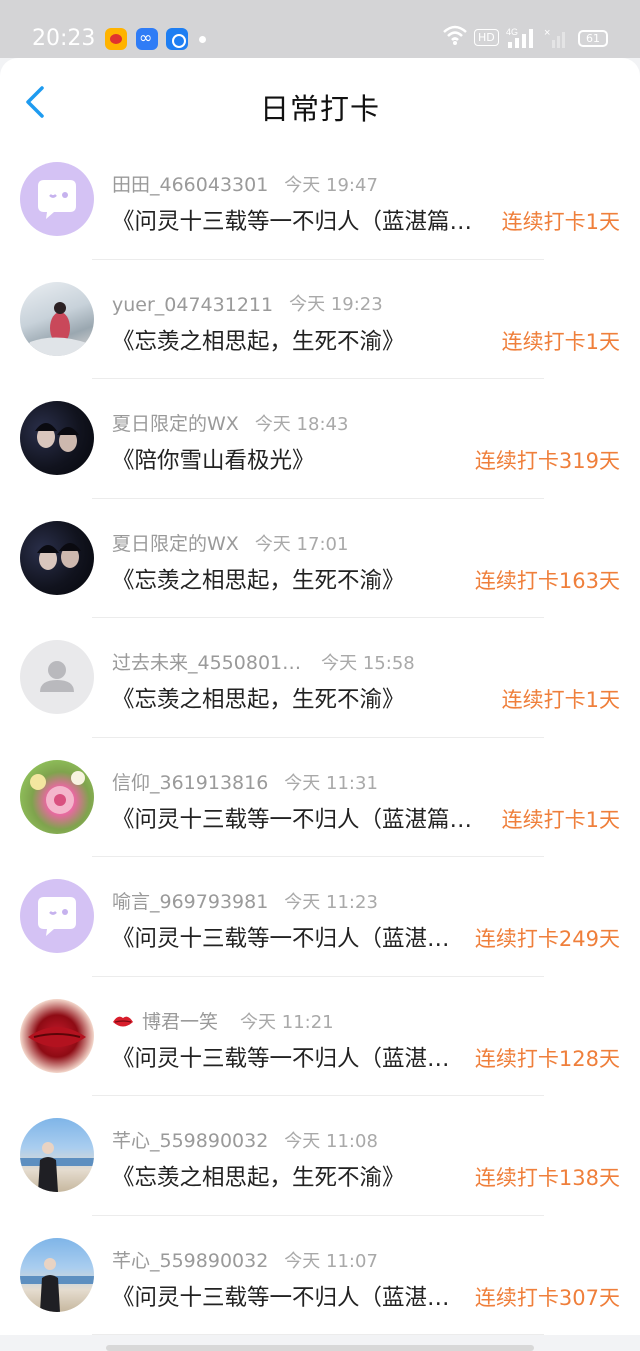 Image resolution: width=640 pixels, height=1351 pixels. I want to click on checkin-time: 今天 18:43, so click(301, 424).